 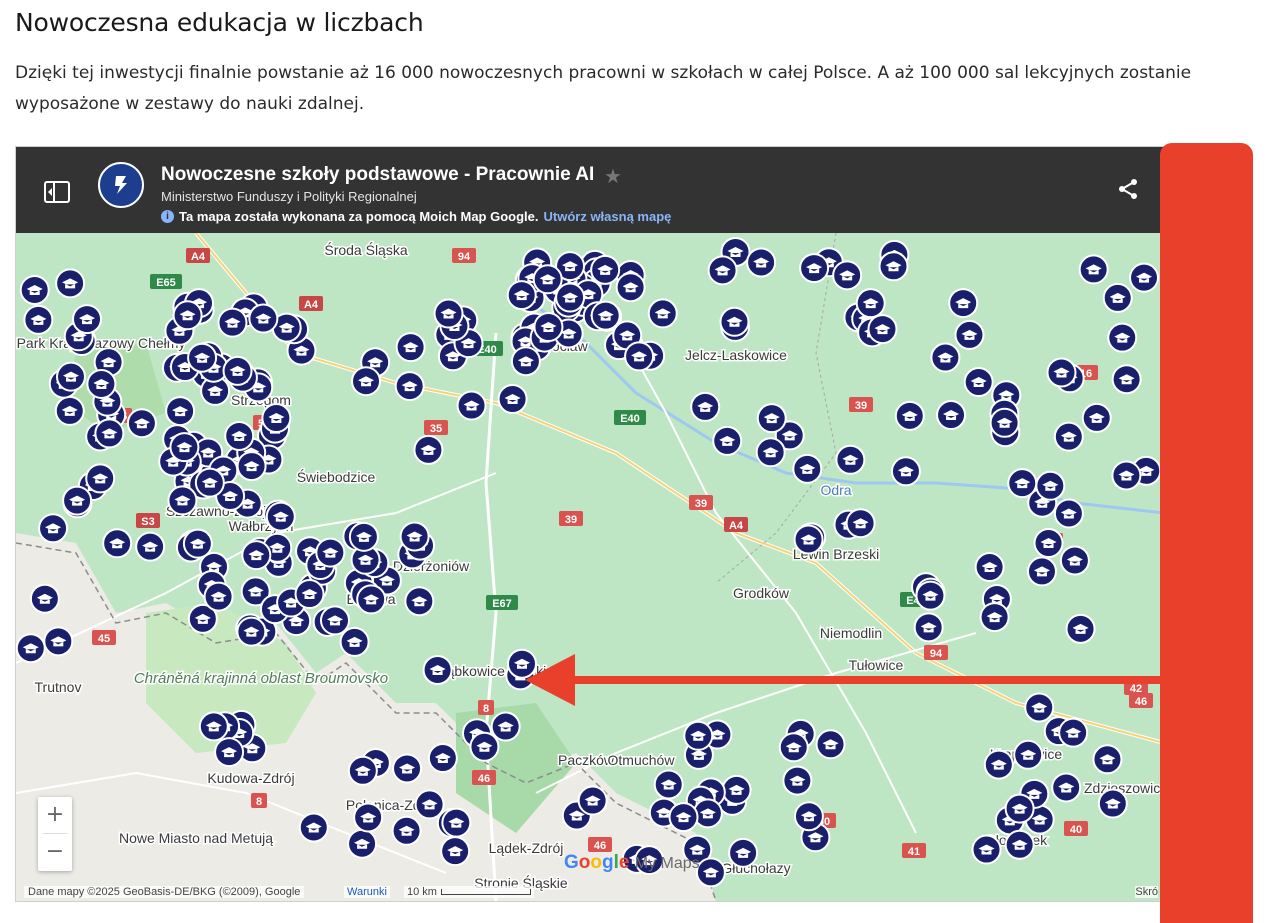 I want to click on zoom-out-button: −, so click(x=55, y=852).